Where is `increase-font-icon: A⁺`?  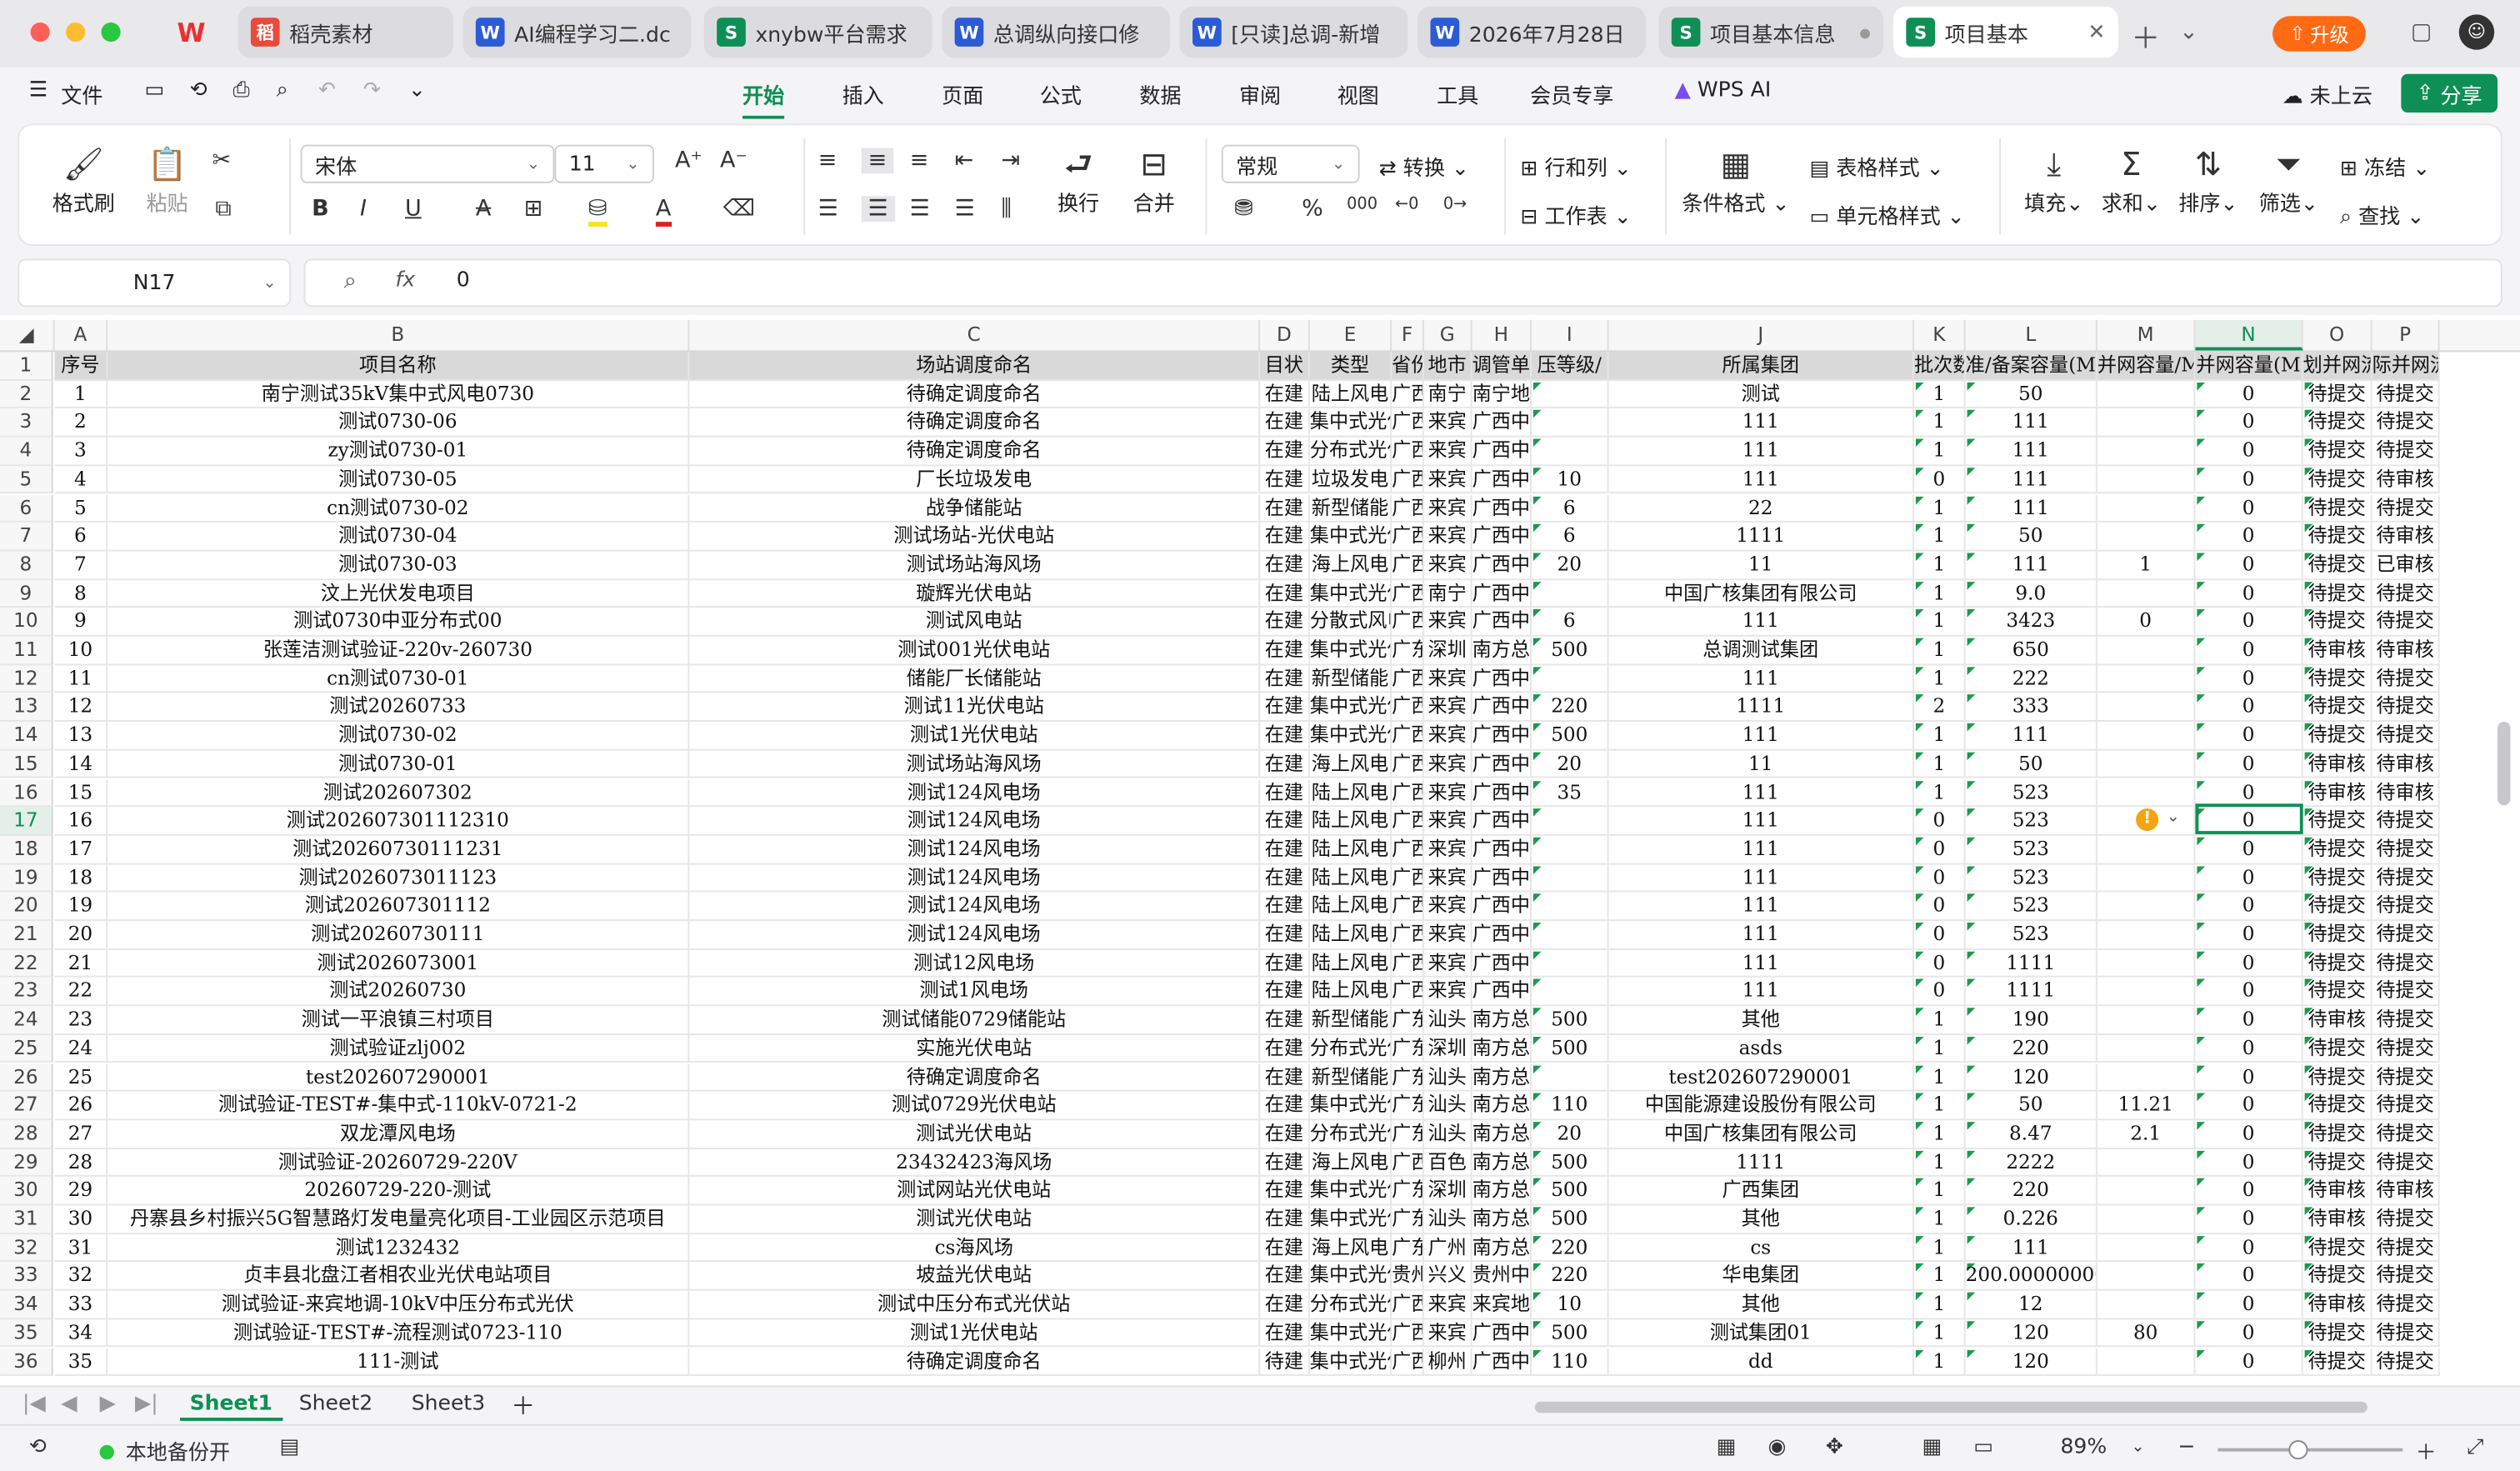 increase-font-icon: A⁺ is located at coordinates (688, 160).